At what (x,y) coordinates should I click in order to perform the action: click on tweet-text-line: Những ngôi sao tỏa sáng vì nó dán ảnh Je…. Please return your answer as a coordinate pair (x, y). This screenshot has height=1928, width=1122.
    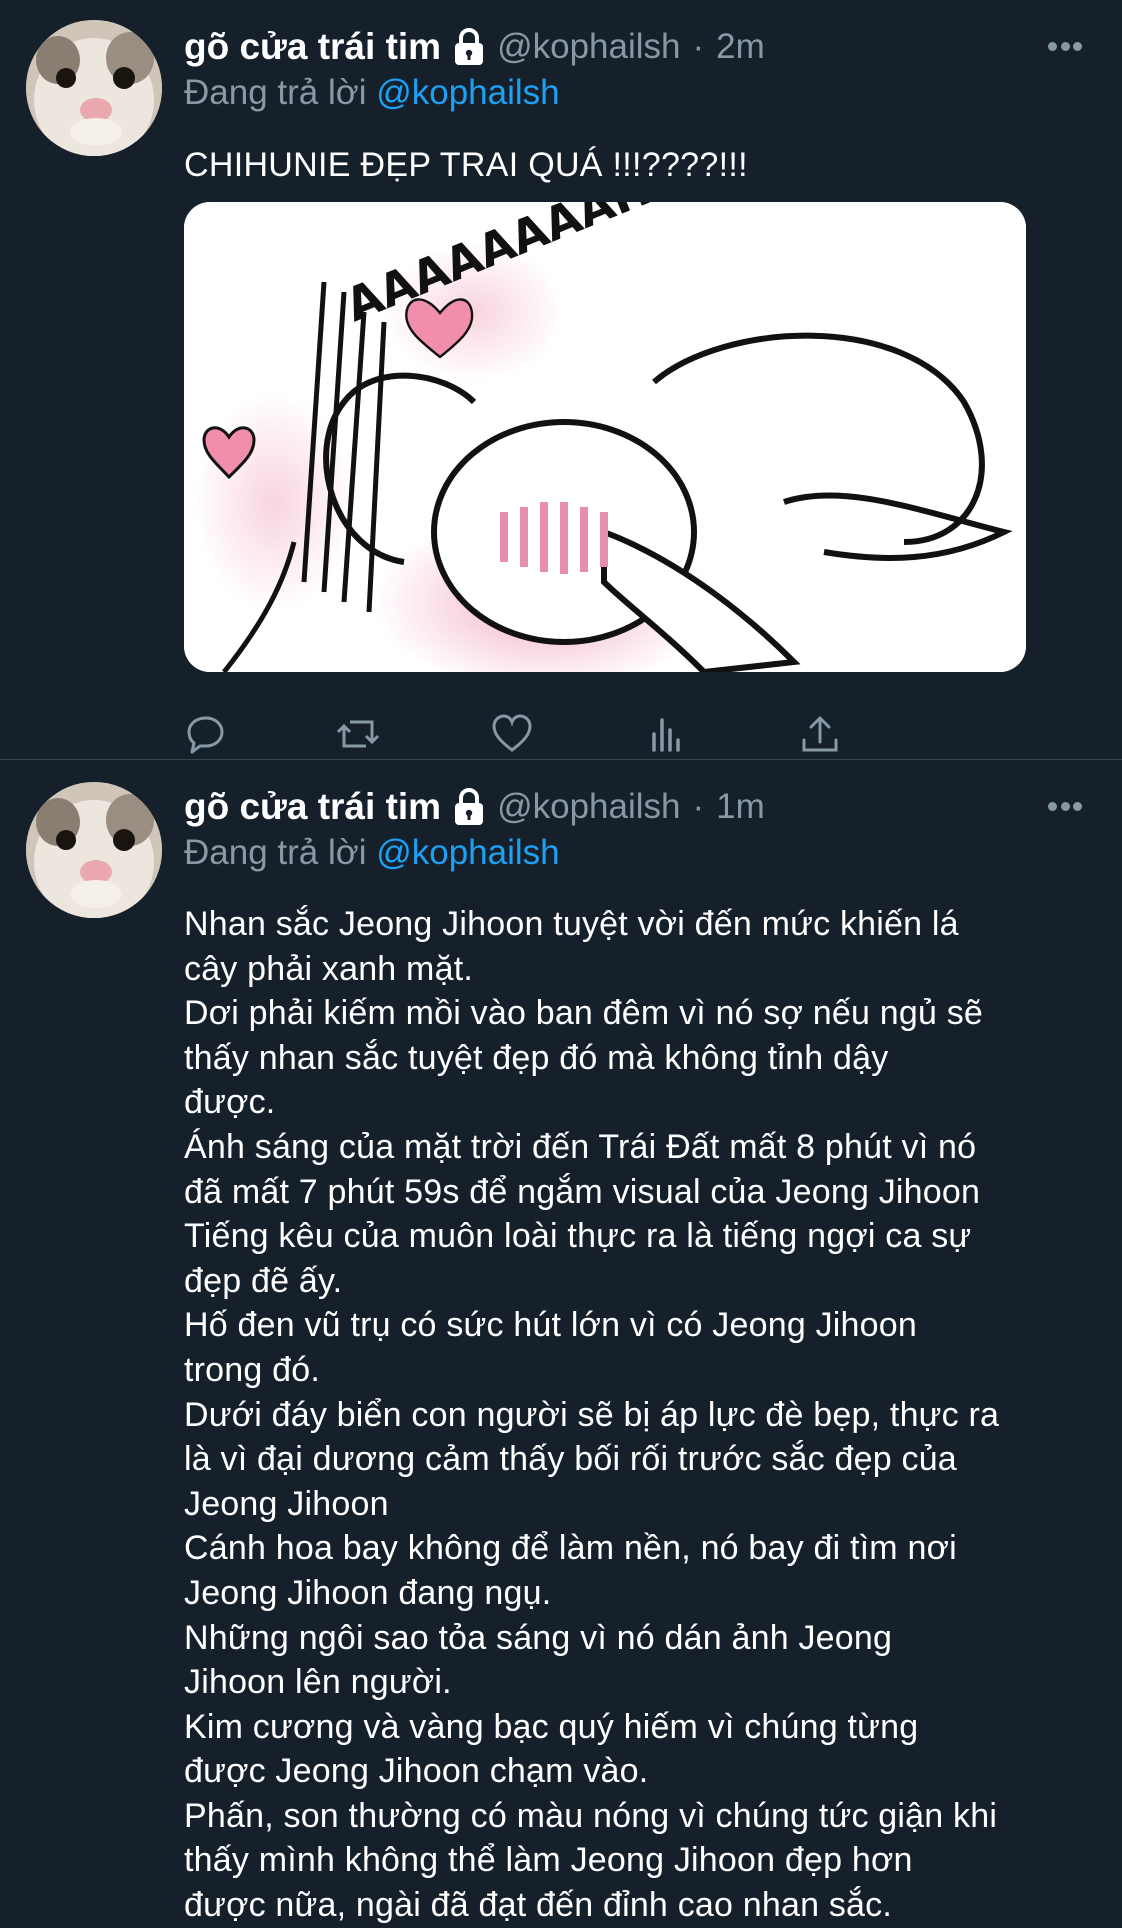
    Looking at the image, I should click on (538, 1637).